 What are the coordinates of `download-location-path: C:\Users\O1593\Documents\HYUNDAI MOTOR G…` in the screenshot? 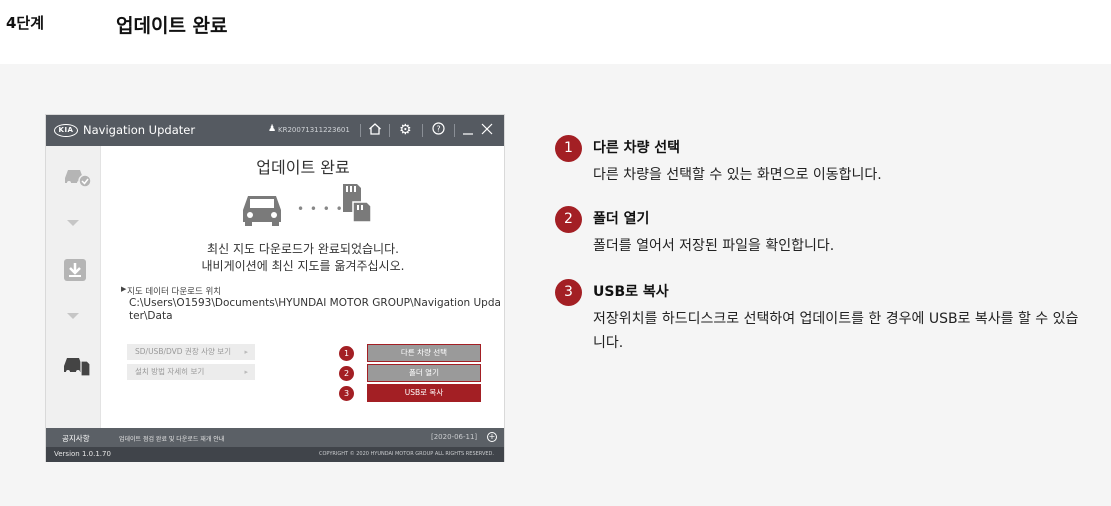 It's located at (315, 309).